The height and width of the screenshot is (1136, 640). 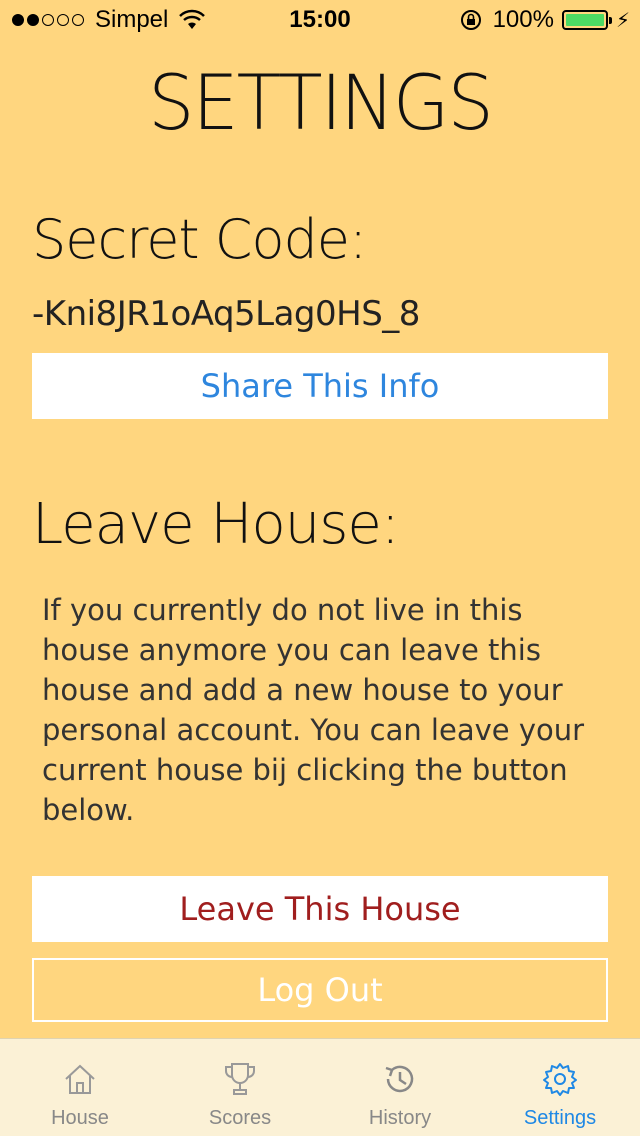 I want to click on history-icon, so click(x=399, y=1079).